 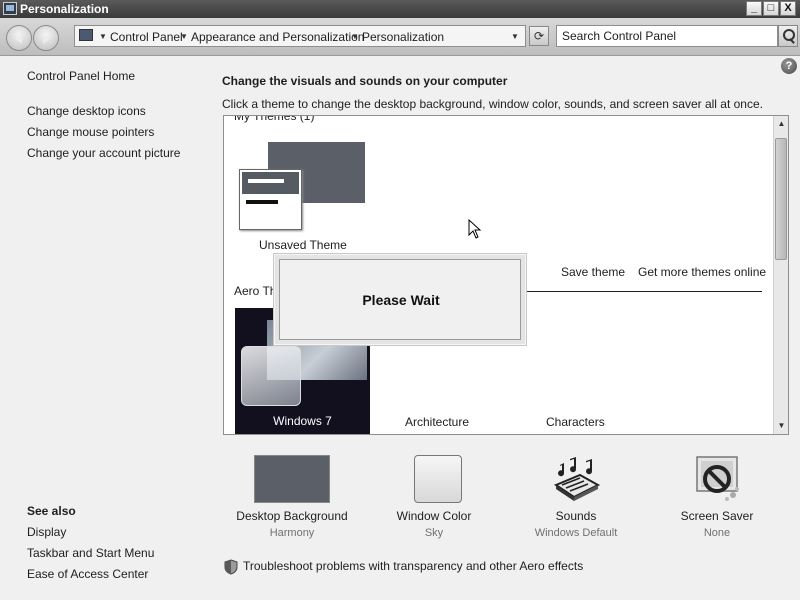 What do you see at coordinates (771, 8) in the screenshot?
I see `maximize-button: □` at bounding box center [771, 8].